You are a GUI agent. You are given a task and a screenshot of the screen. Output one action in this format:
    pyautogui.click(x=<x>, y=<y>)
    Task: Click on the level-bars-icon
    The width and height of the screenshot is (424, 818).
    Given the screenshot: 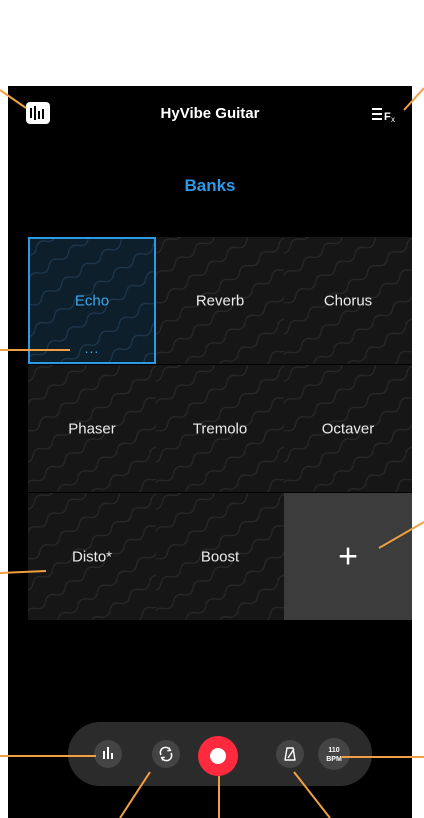 What is the action you would take?
    pyautogui.click(x=108, y=753)
    